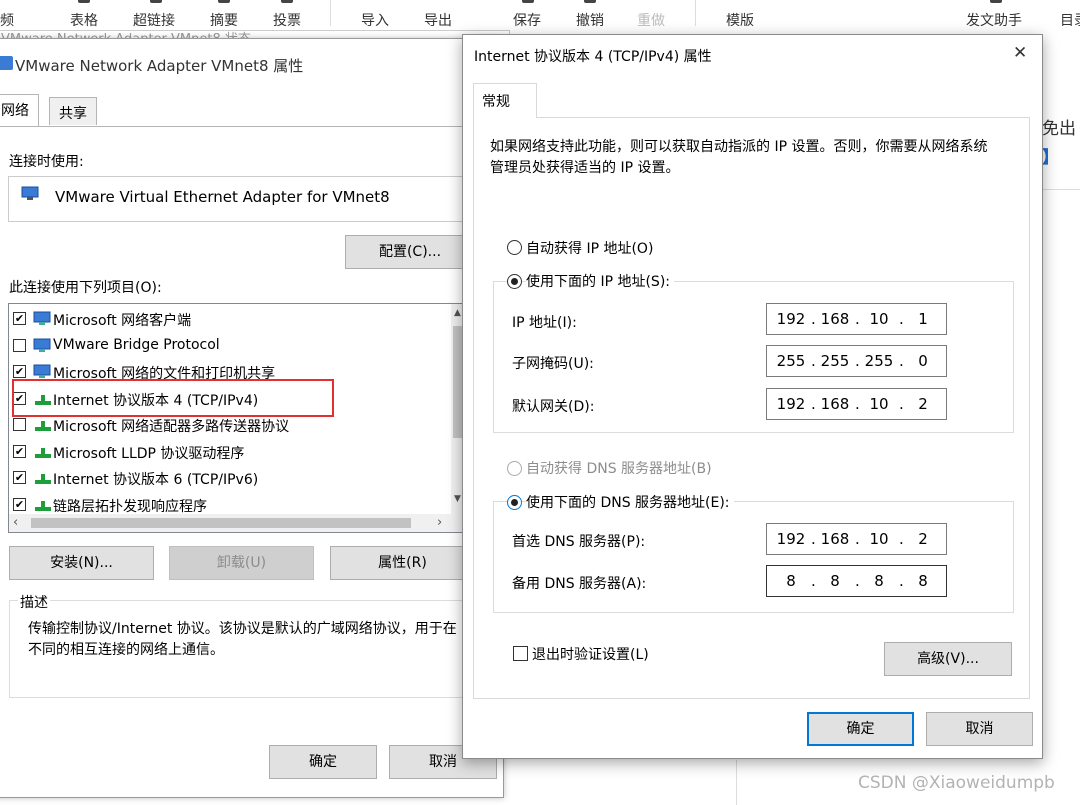 The height and width of the screenshot is (805, 1080). What do you see at coordinates (229, 452) in the screenshot?
I see `list-item: ✔ Microsoft LLDP 协议驱动程序` at bounding box center [229, 452].